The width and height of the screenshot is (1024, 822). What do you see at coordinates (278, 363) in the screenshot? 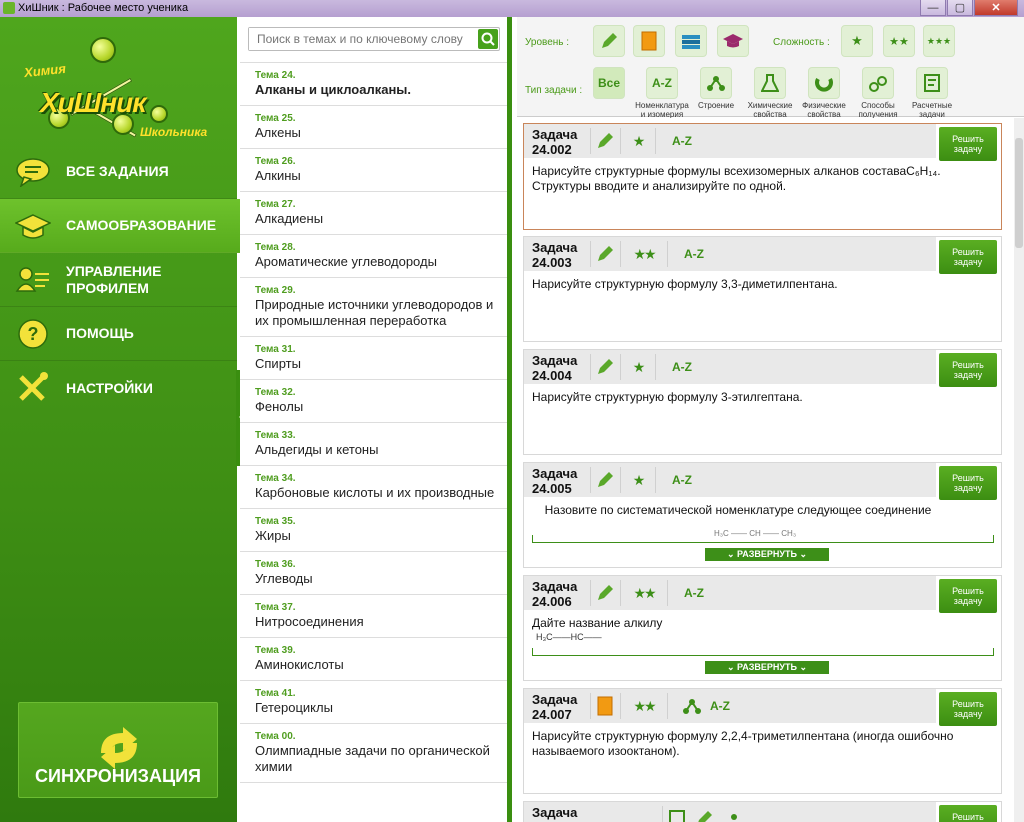
I see `topic-name: Спирты` at bounding box center [278, 363].